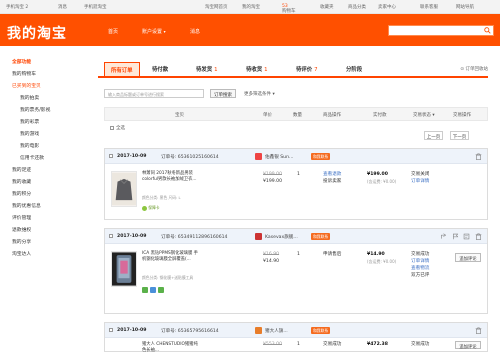 The height and width of the screenshot is (354, 500). Describe the element at coordinates (272, 178) in the screenshot. I see `unit-price: ¥199.00 ¥199.00` at that location.